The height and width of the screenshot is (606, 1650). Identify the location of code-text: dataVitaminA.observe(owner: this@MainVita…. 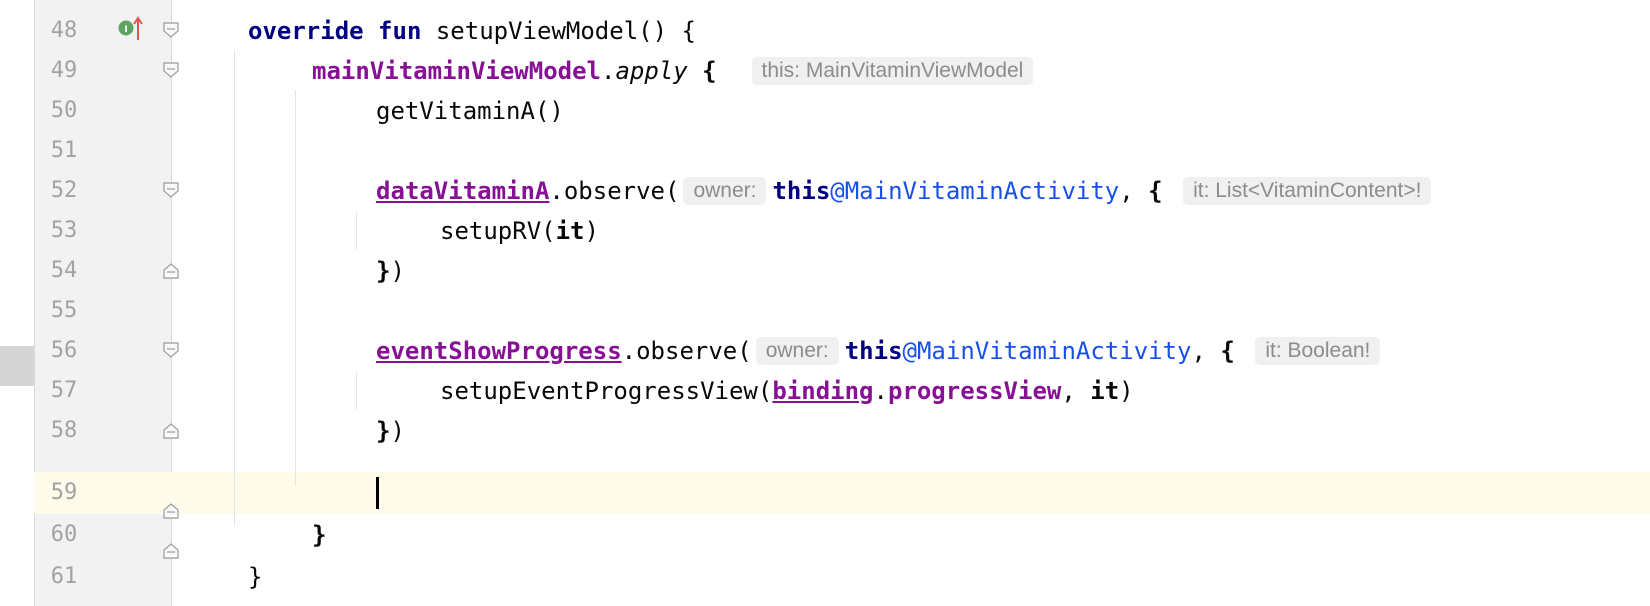
(906, 191).